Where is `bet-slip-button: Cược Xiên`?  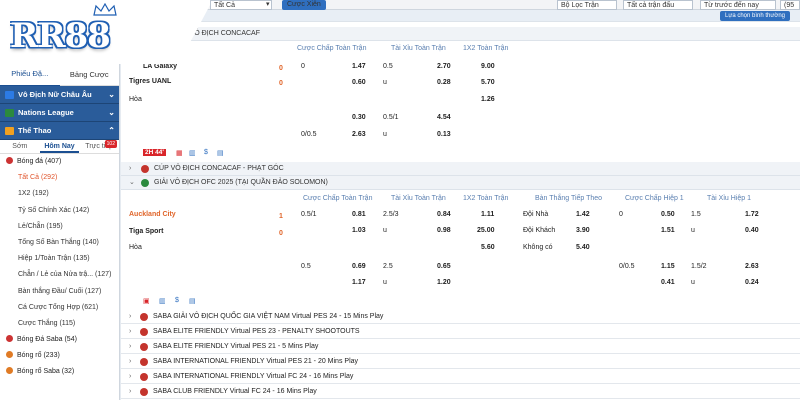
bet-slip-button: Cược Xiên is located at coordinates (304, 5).